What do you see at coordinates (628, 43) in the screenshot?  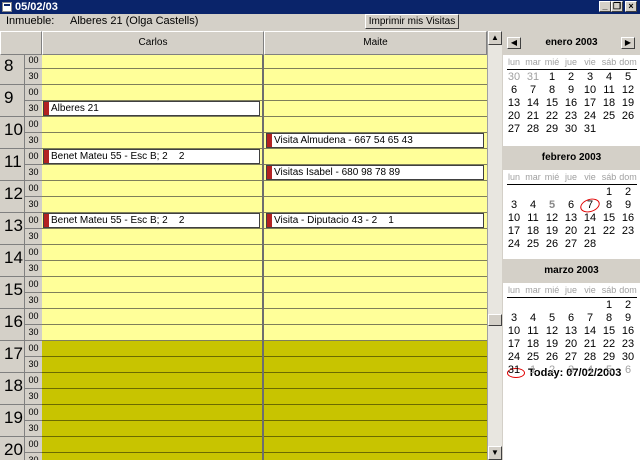 I see `next-month-button: ▶` at bounding box center [628, 43].